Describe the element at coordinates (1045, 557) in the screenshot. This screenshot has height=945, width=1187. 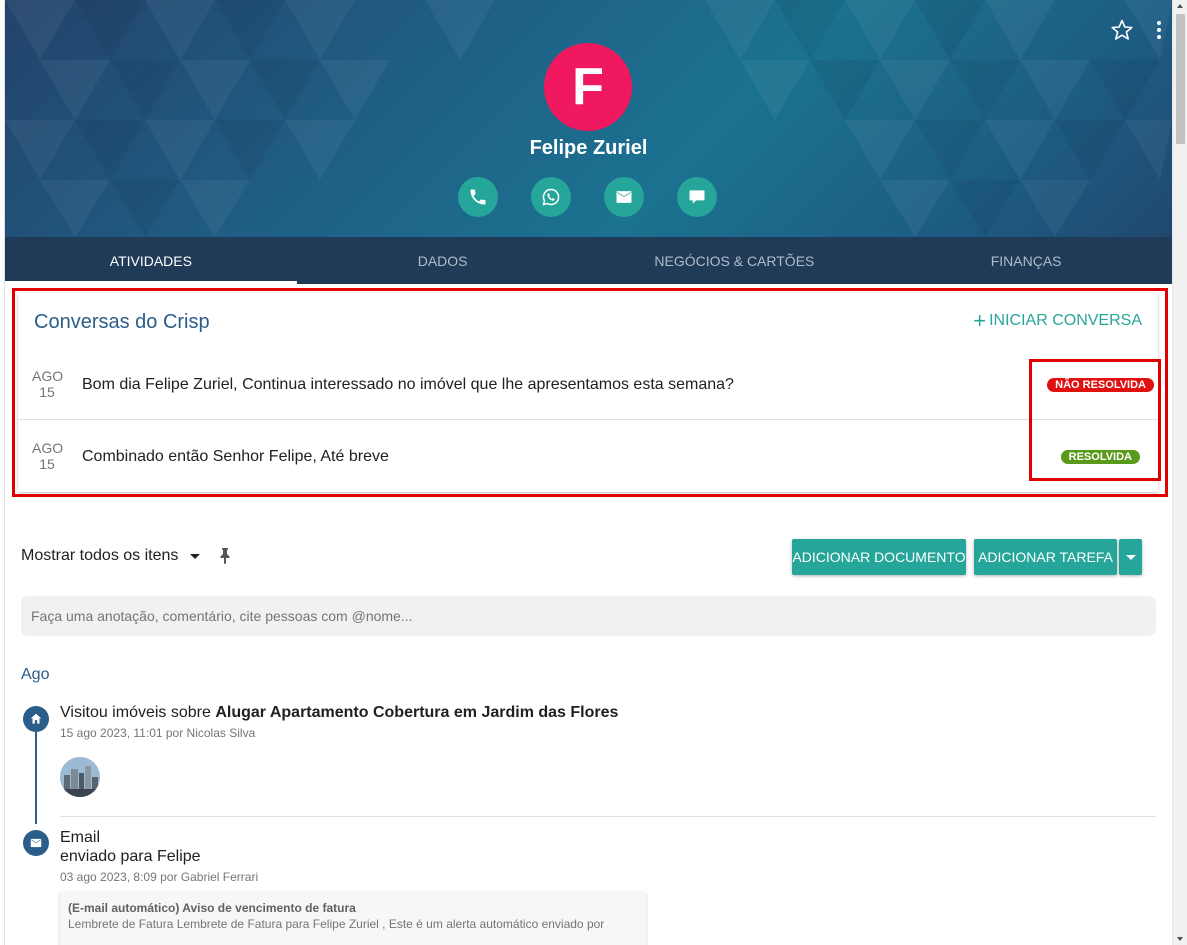
I see `add-task-button: ADICIONAR TAREFA` at that location.